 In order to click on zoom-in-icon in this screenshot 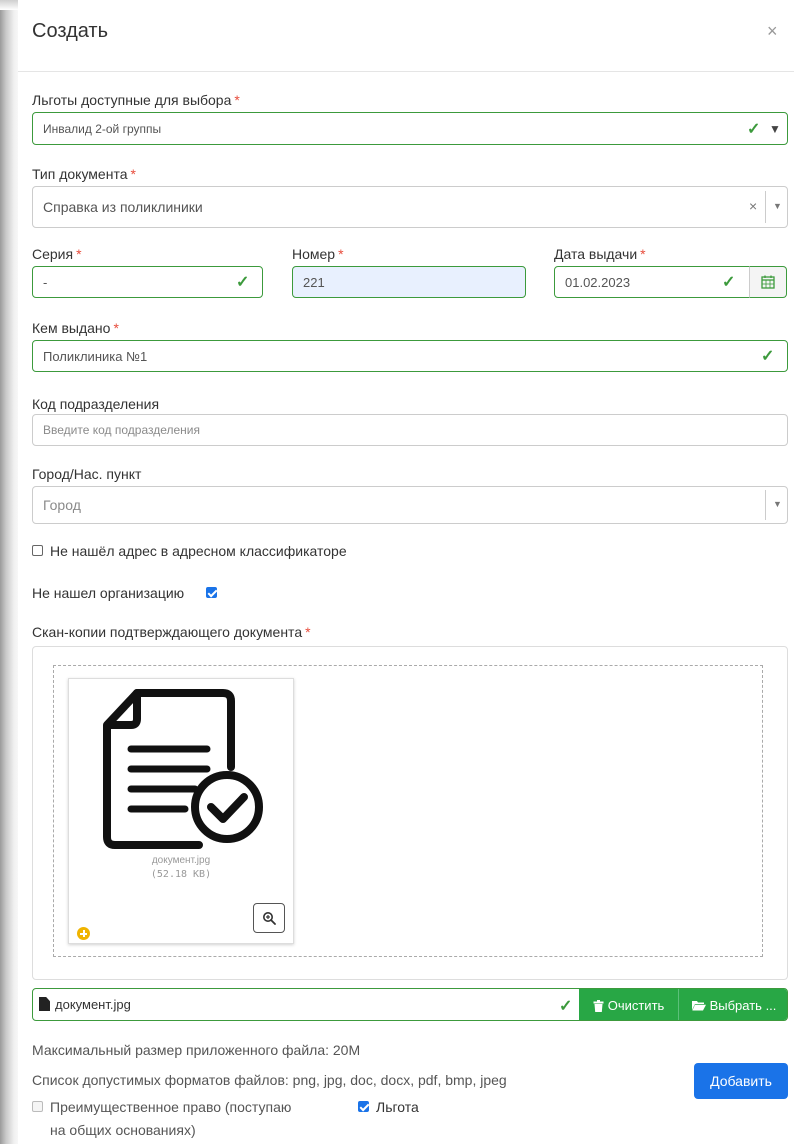, I will do `click(269, 918)`.